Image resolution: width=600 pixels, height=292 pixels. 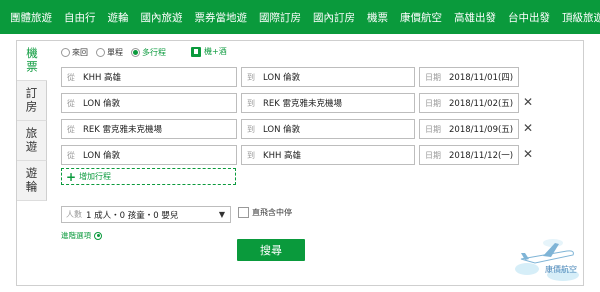 I want to click on flight-hotel-label: 機+酒, so click(x=215, y=51).